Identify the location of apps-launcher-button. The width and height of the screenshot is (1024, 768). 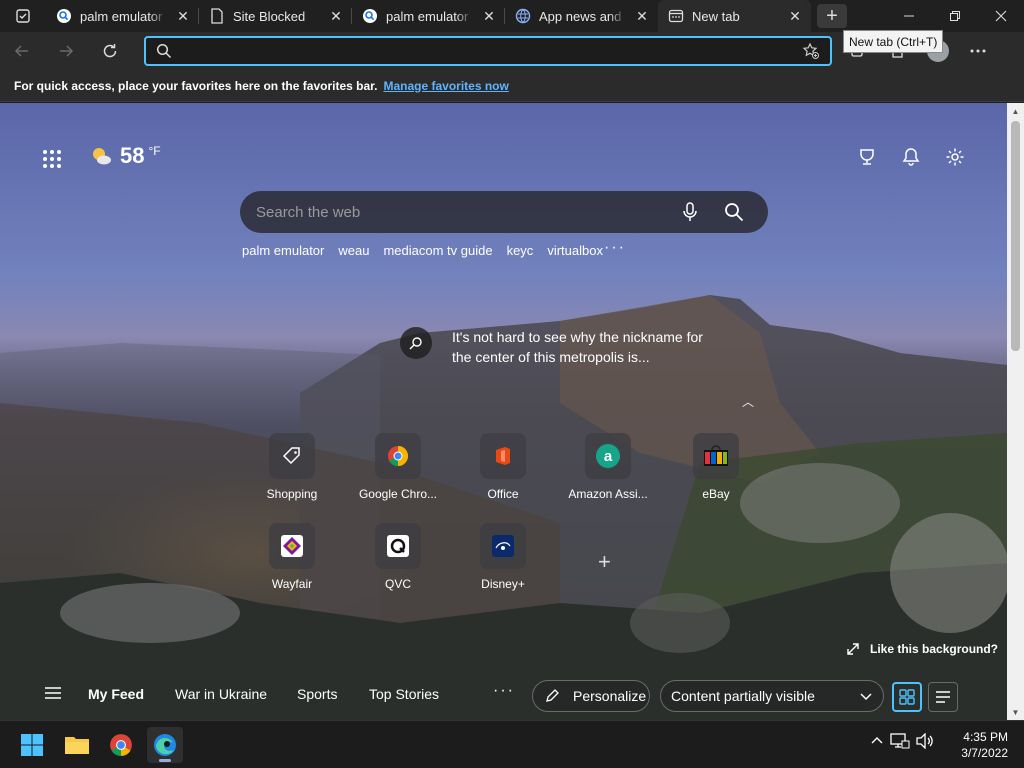
(52, 161).